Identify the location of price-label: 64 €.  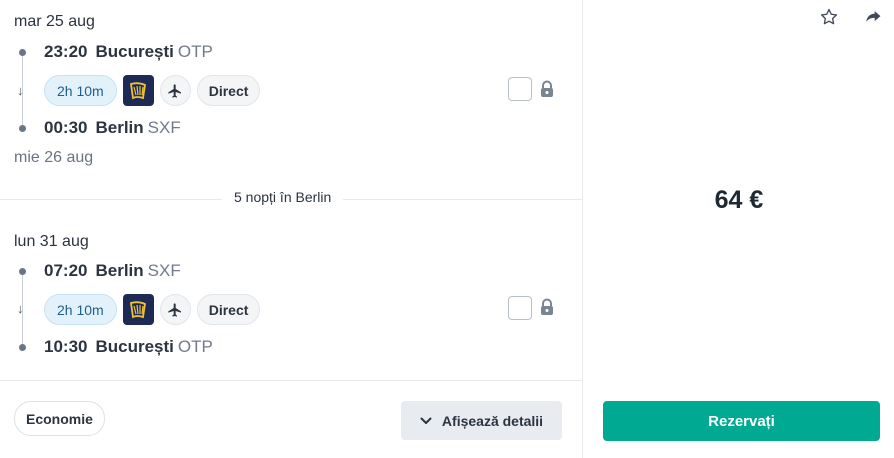
(739, 200).